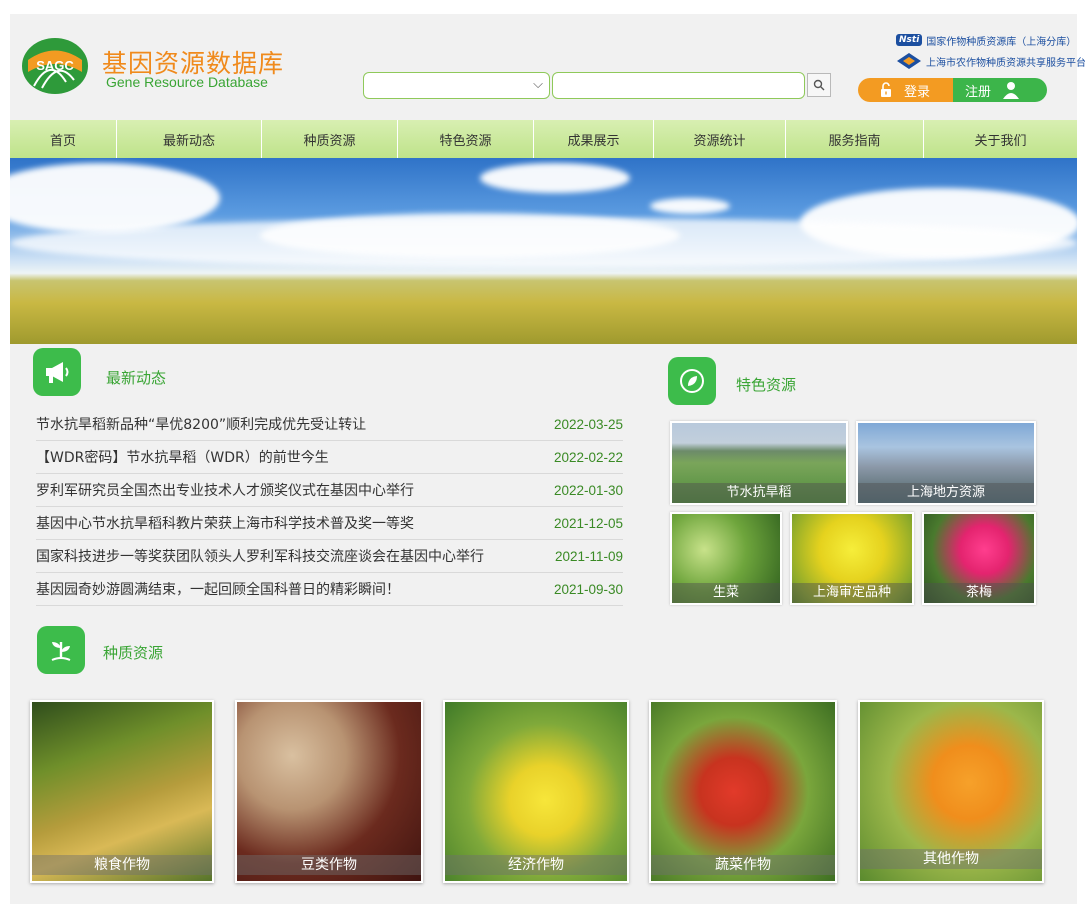 The width and height of the screenshot is (1085, 904). I want to click on featured-card-camellia: 茶梅, so click(979, 558).